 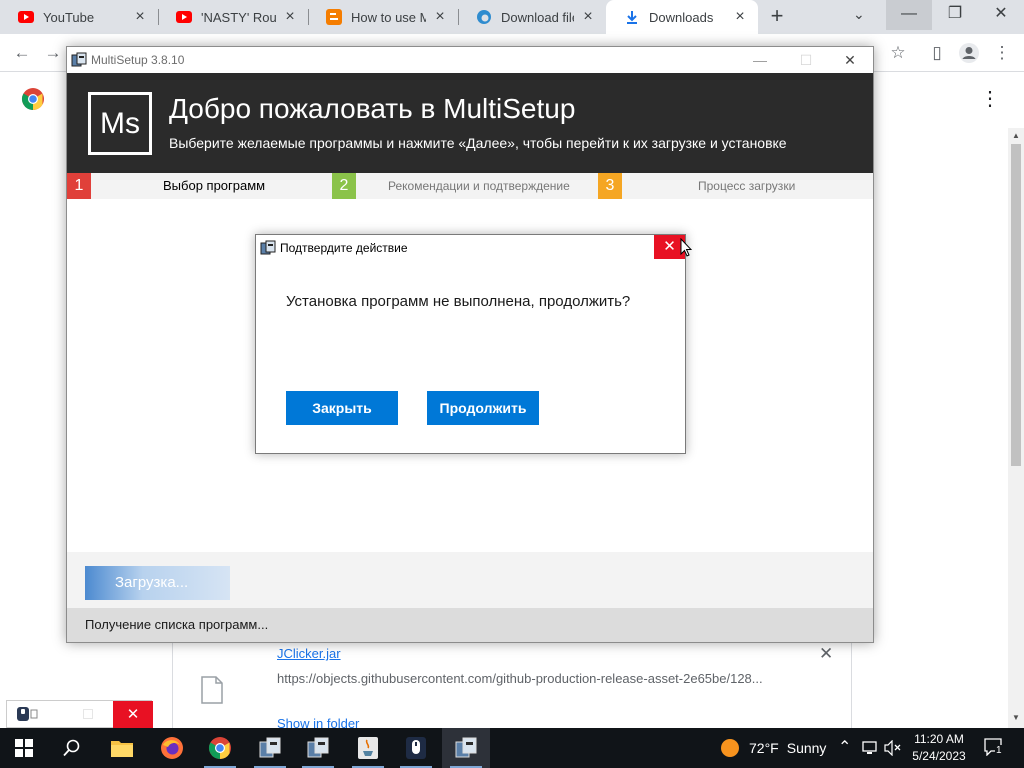 What do you see at coordinates (990, 99) in the screenshot?
I see `downloads-menu-icon: ⋮` at bounding box center [990, 99].